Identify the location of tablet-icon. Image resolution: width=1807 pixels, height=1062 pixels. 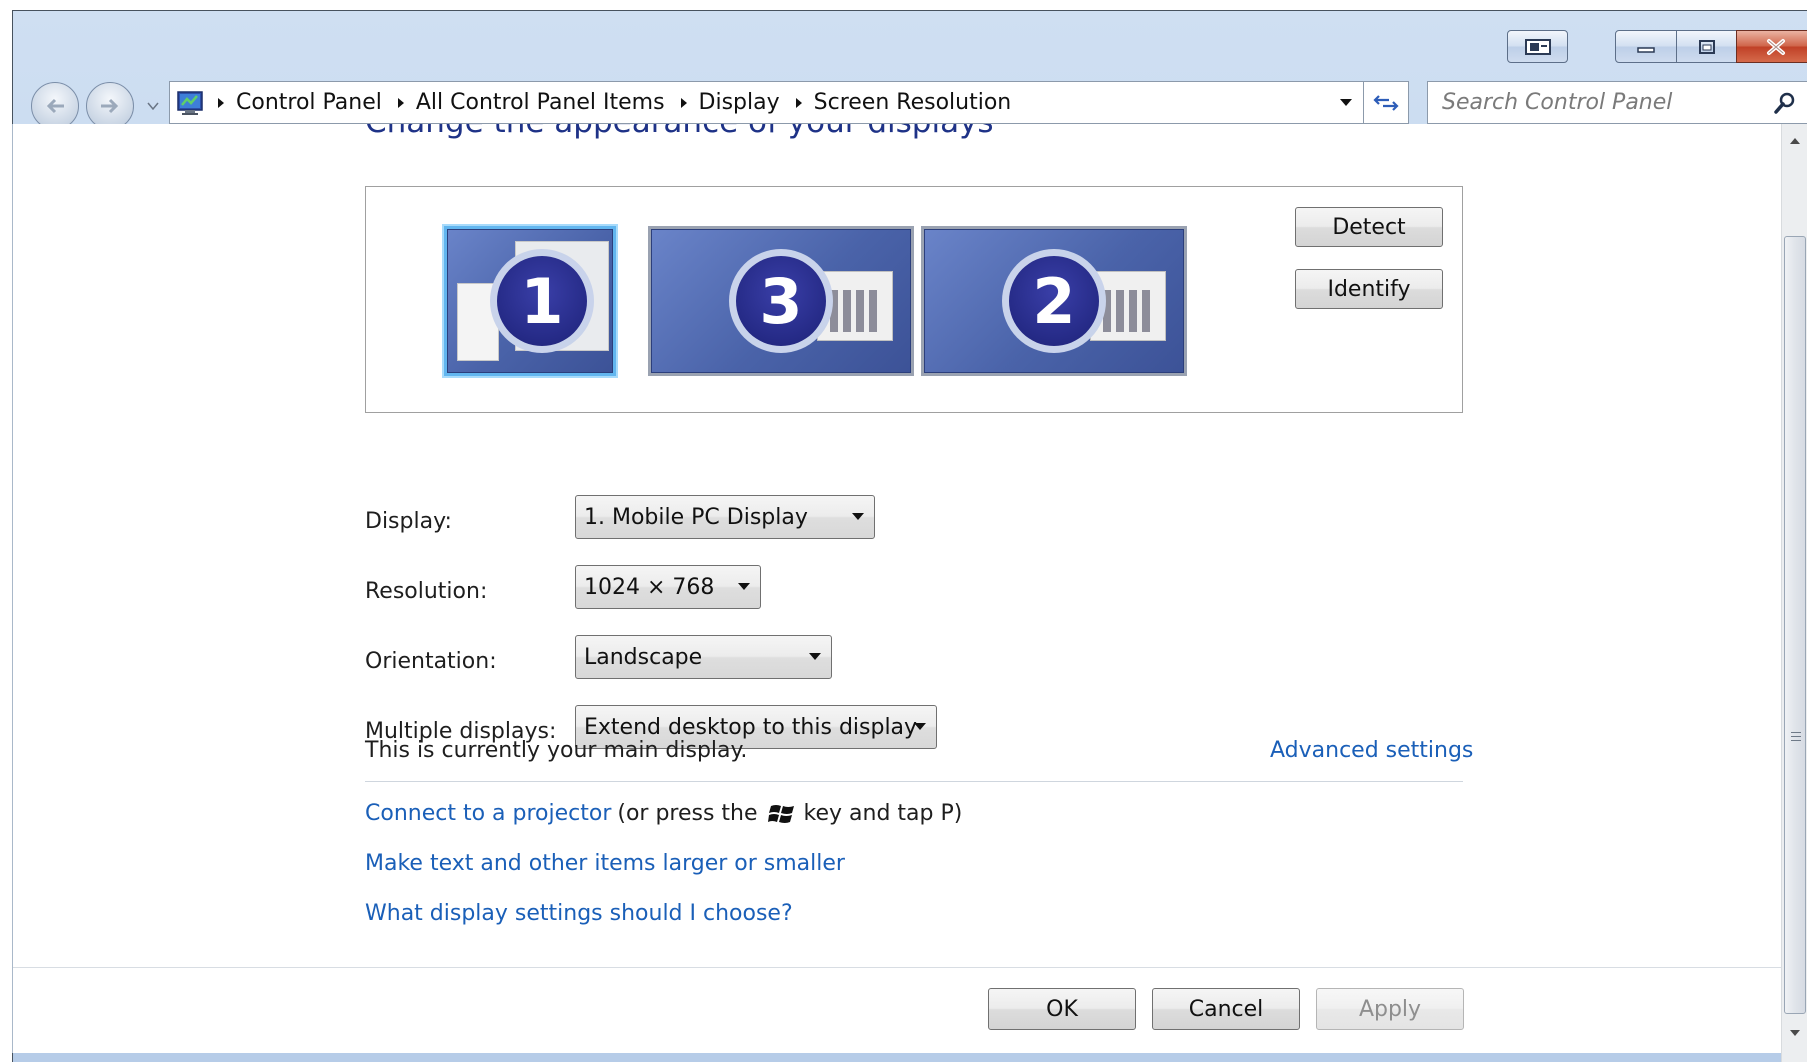
(1537, 46).